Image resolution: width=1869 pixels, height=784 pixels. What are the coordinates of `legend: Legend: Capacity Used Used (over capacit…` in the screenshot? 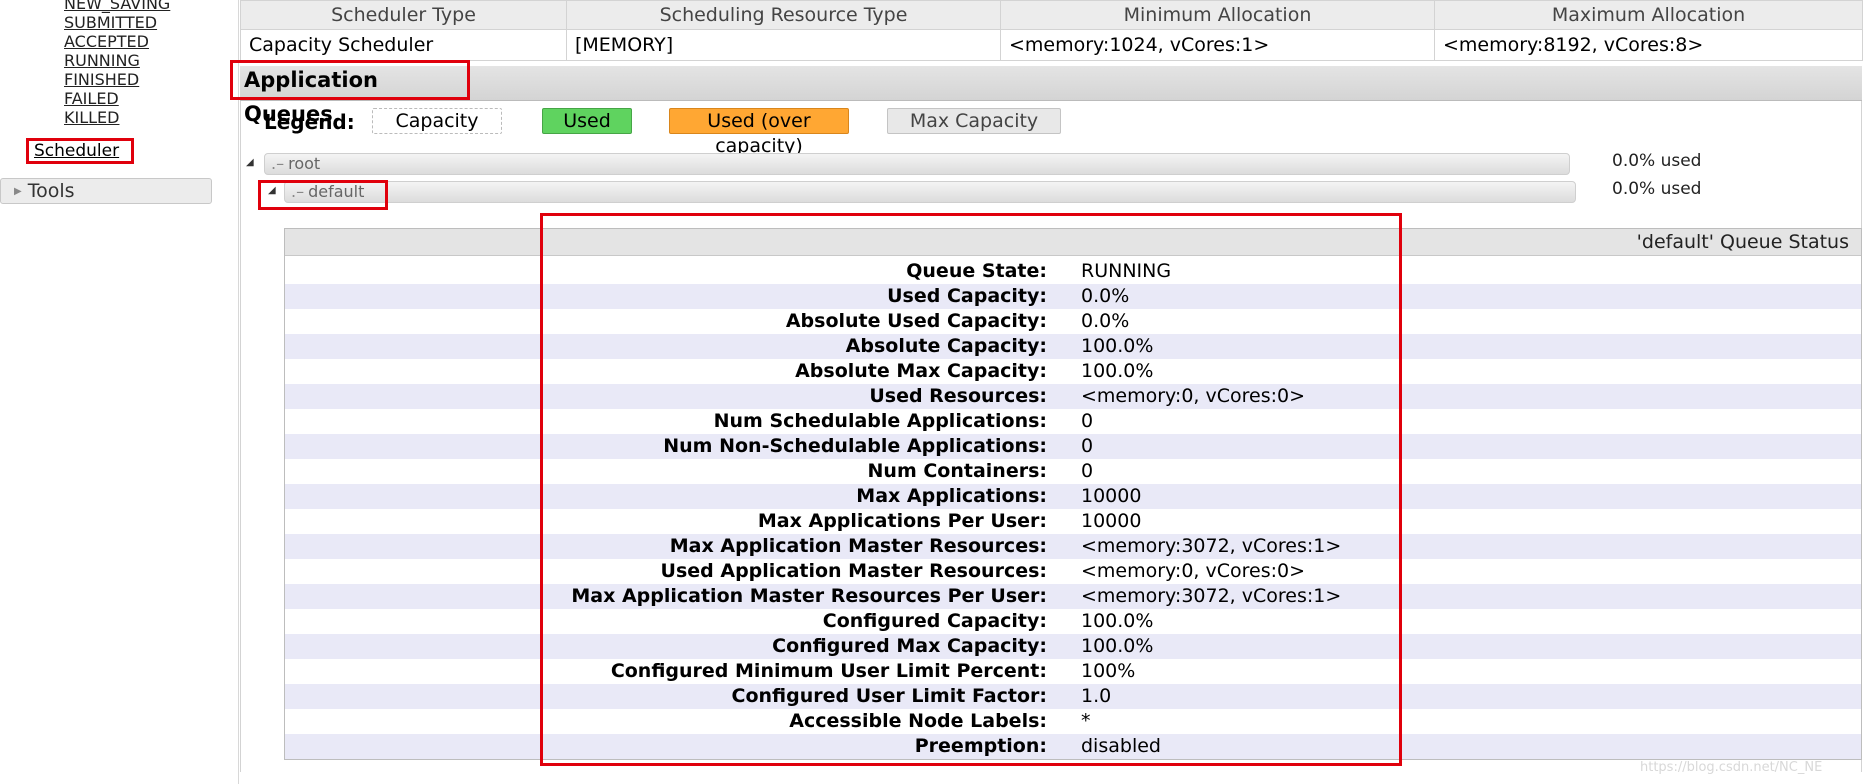 It's located at (714, 132).